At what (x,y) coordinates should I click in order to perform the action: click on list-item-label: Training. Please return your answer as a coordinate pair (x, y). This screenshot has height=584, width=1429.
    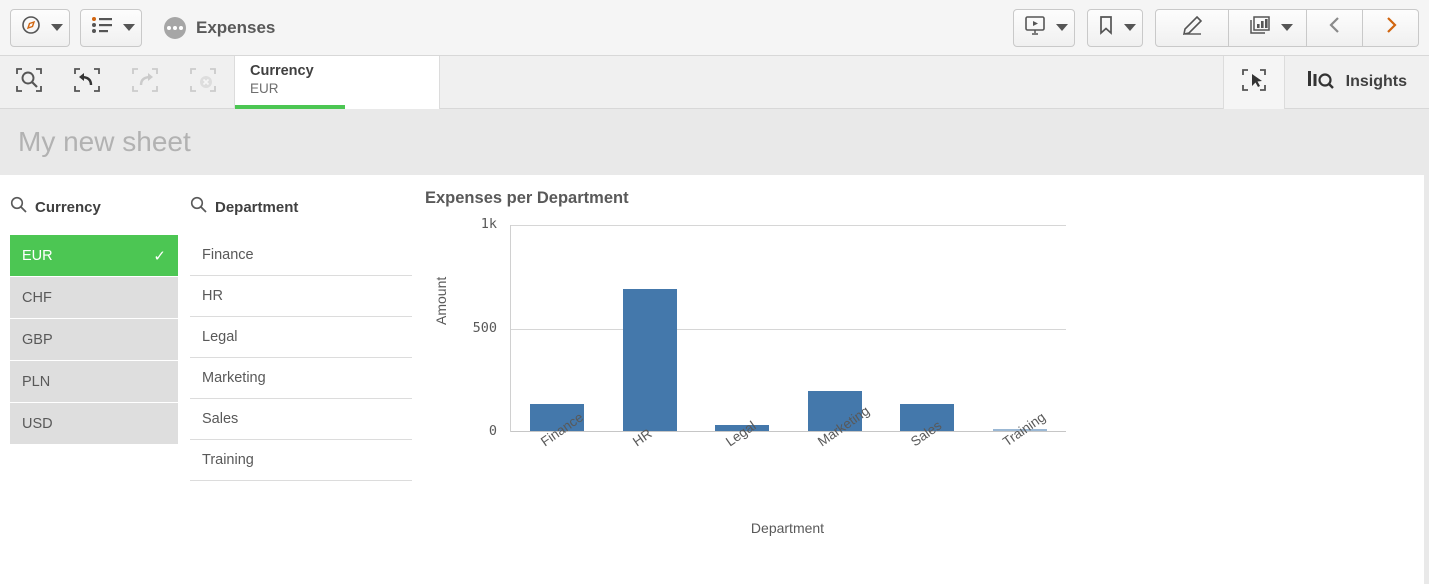
    Looking at the image, I should click on (228, 460).